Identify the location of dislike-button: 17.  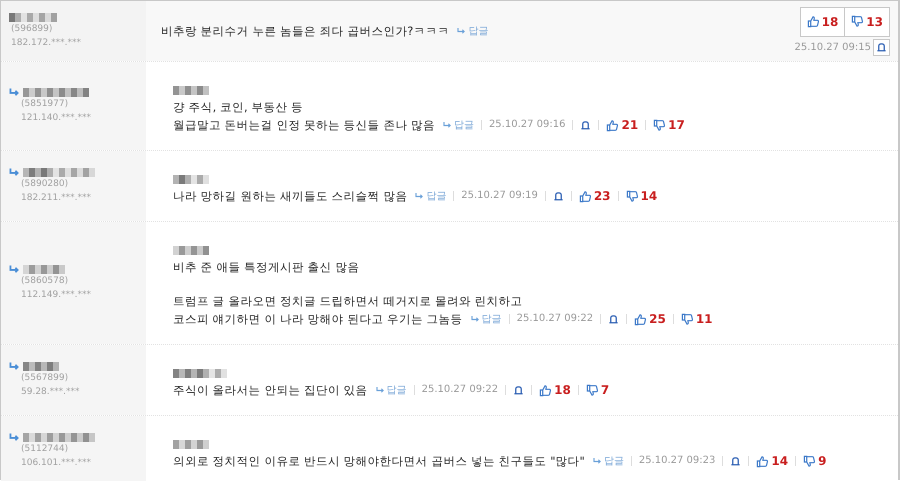
(669, 125).